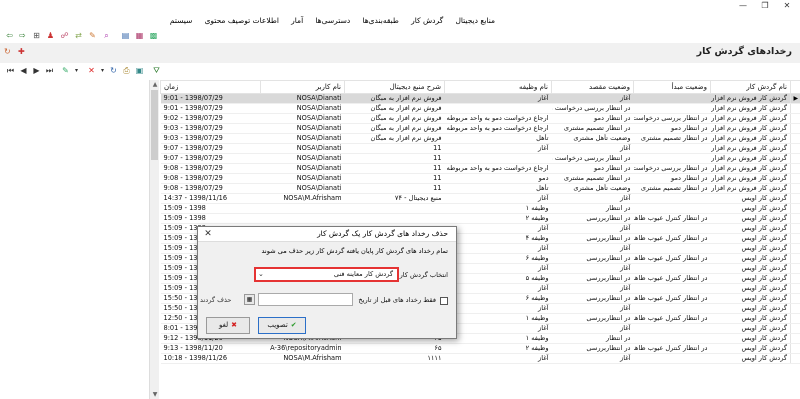 This screenshot has height=399, width=800. I want to click on table-cell: در انتظار کنترل عیوب ظاهر, so click(672, 218).